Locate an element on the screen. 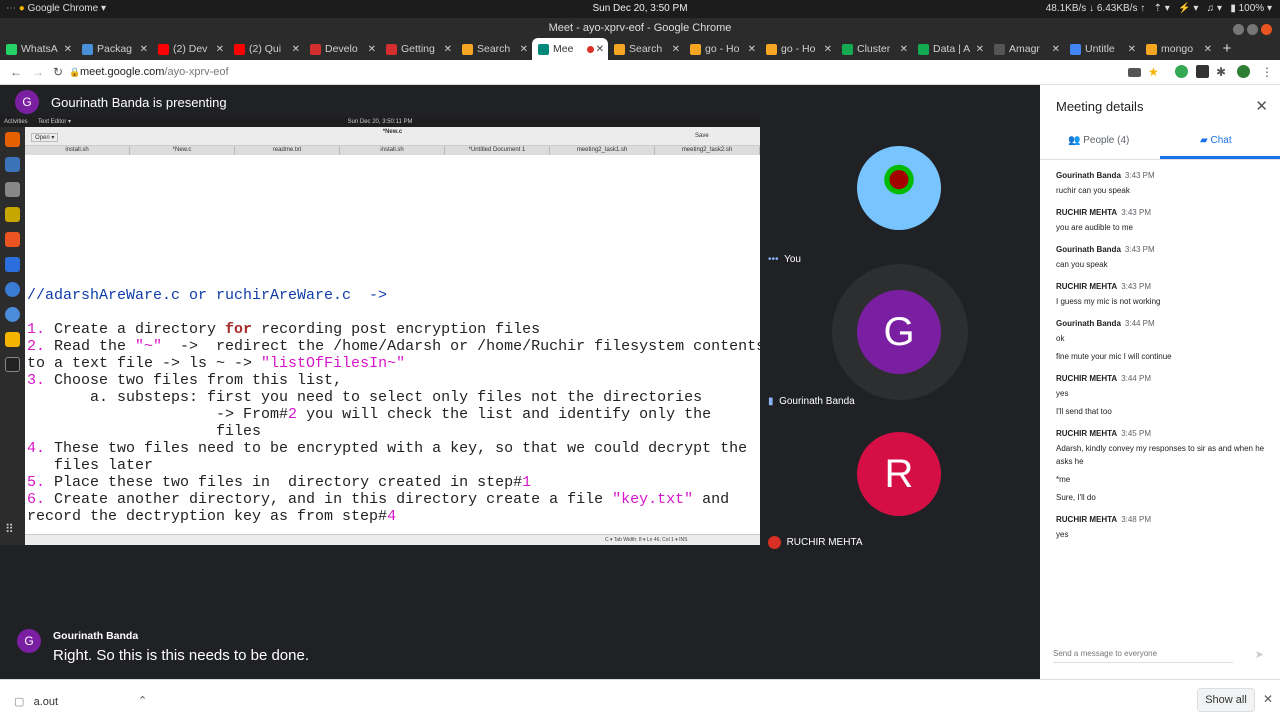  puzzle-icon: ✱ is located at coordinates (1221, 72).